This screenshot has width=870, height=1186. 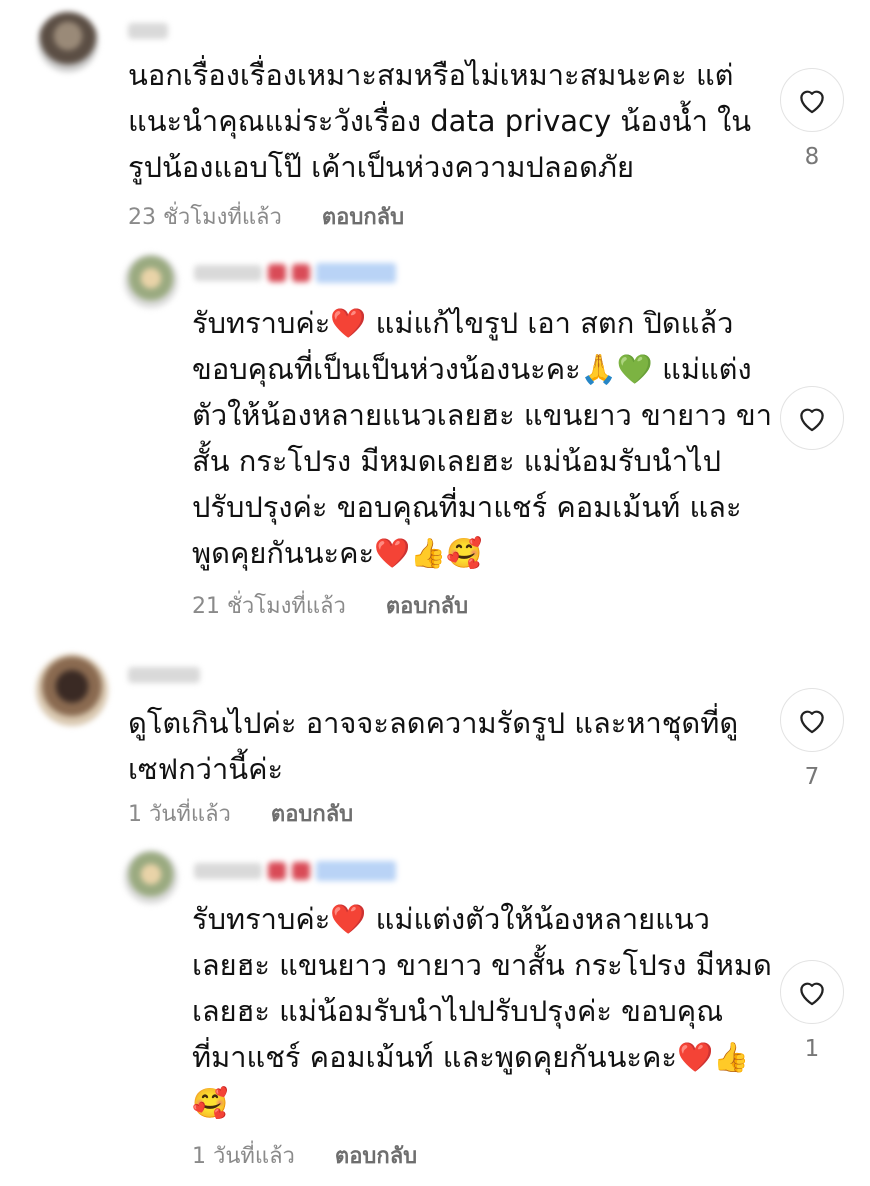 I want to click on comment-meta: 23 ชั่วโมงที่แล้ว ตอบกลับ, so click(x=266, y=216).